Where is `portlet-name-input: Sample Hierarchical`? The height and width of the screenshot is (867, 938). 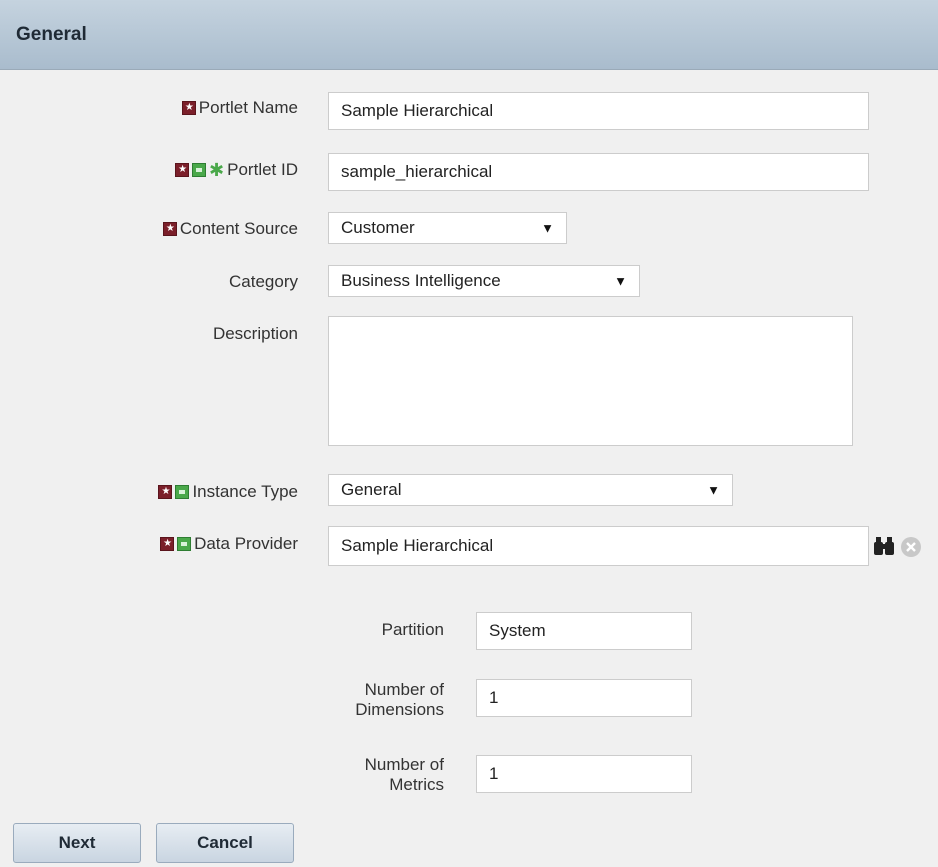
portlet-name-input: Sample Hierarchical is located at coordinates (598, 111).